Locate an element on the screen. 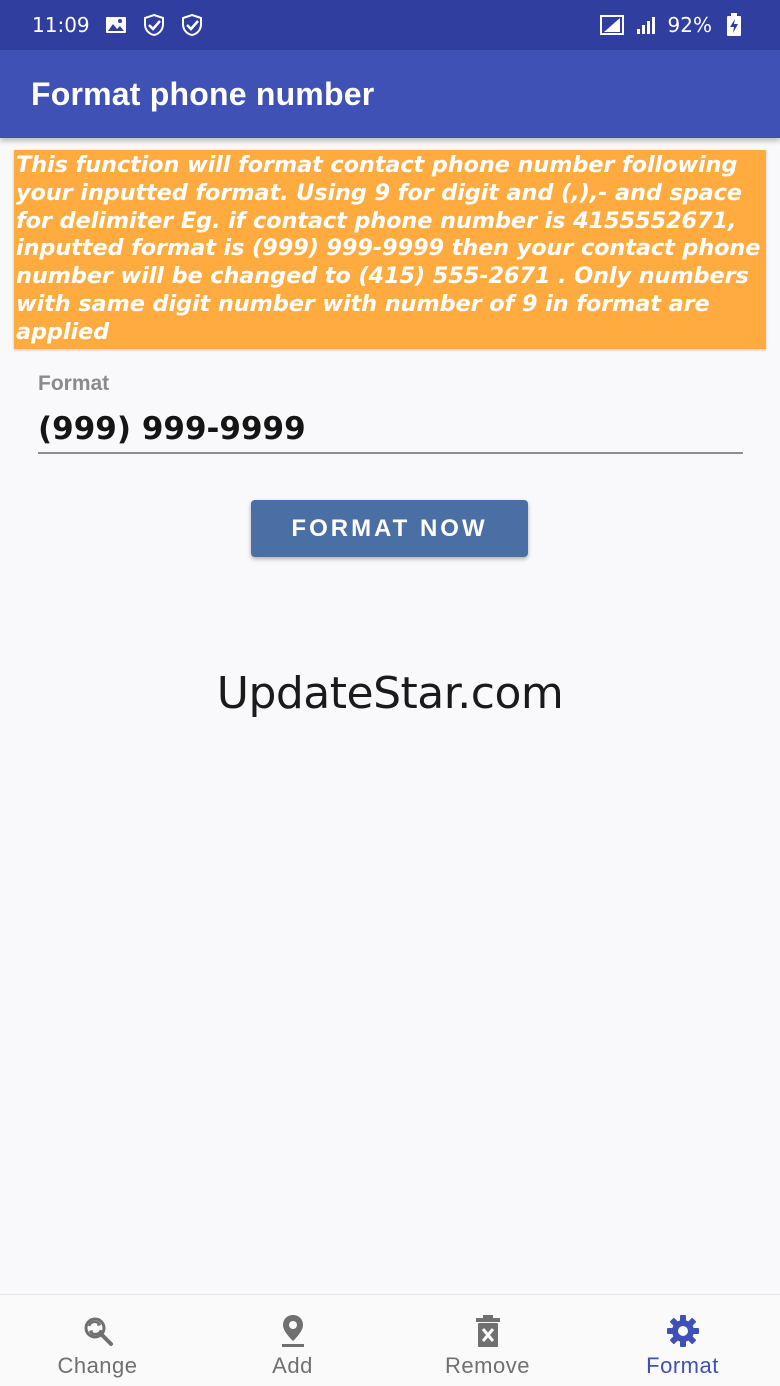  search-refresh-icon is located at coordinates (98, 1331).